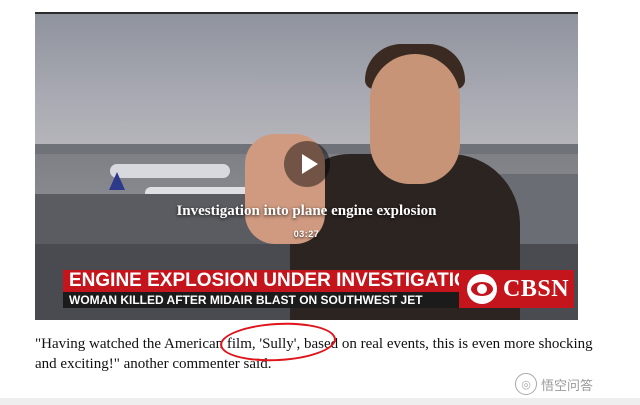 The width and height of the screenshot is (640, 405). I want to click on watermark-text: 悟空问答, so click(567, 386).